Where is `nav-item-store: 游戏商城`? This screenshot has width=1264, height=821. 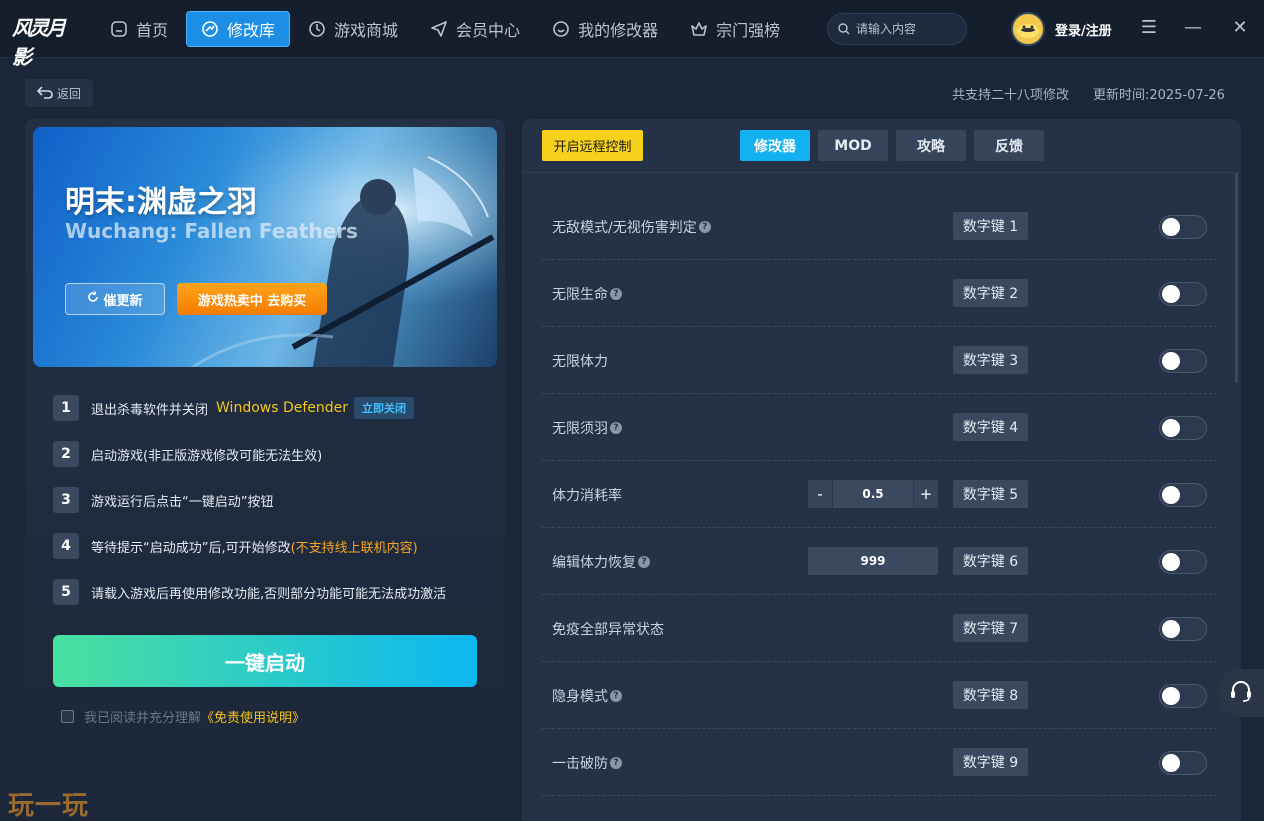 nav-item-store: 游戏商城 is located at coordinates (353, 29).